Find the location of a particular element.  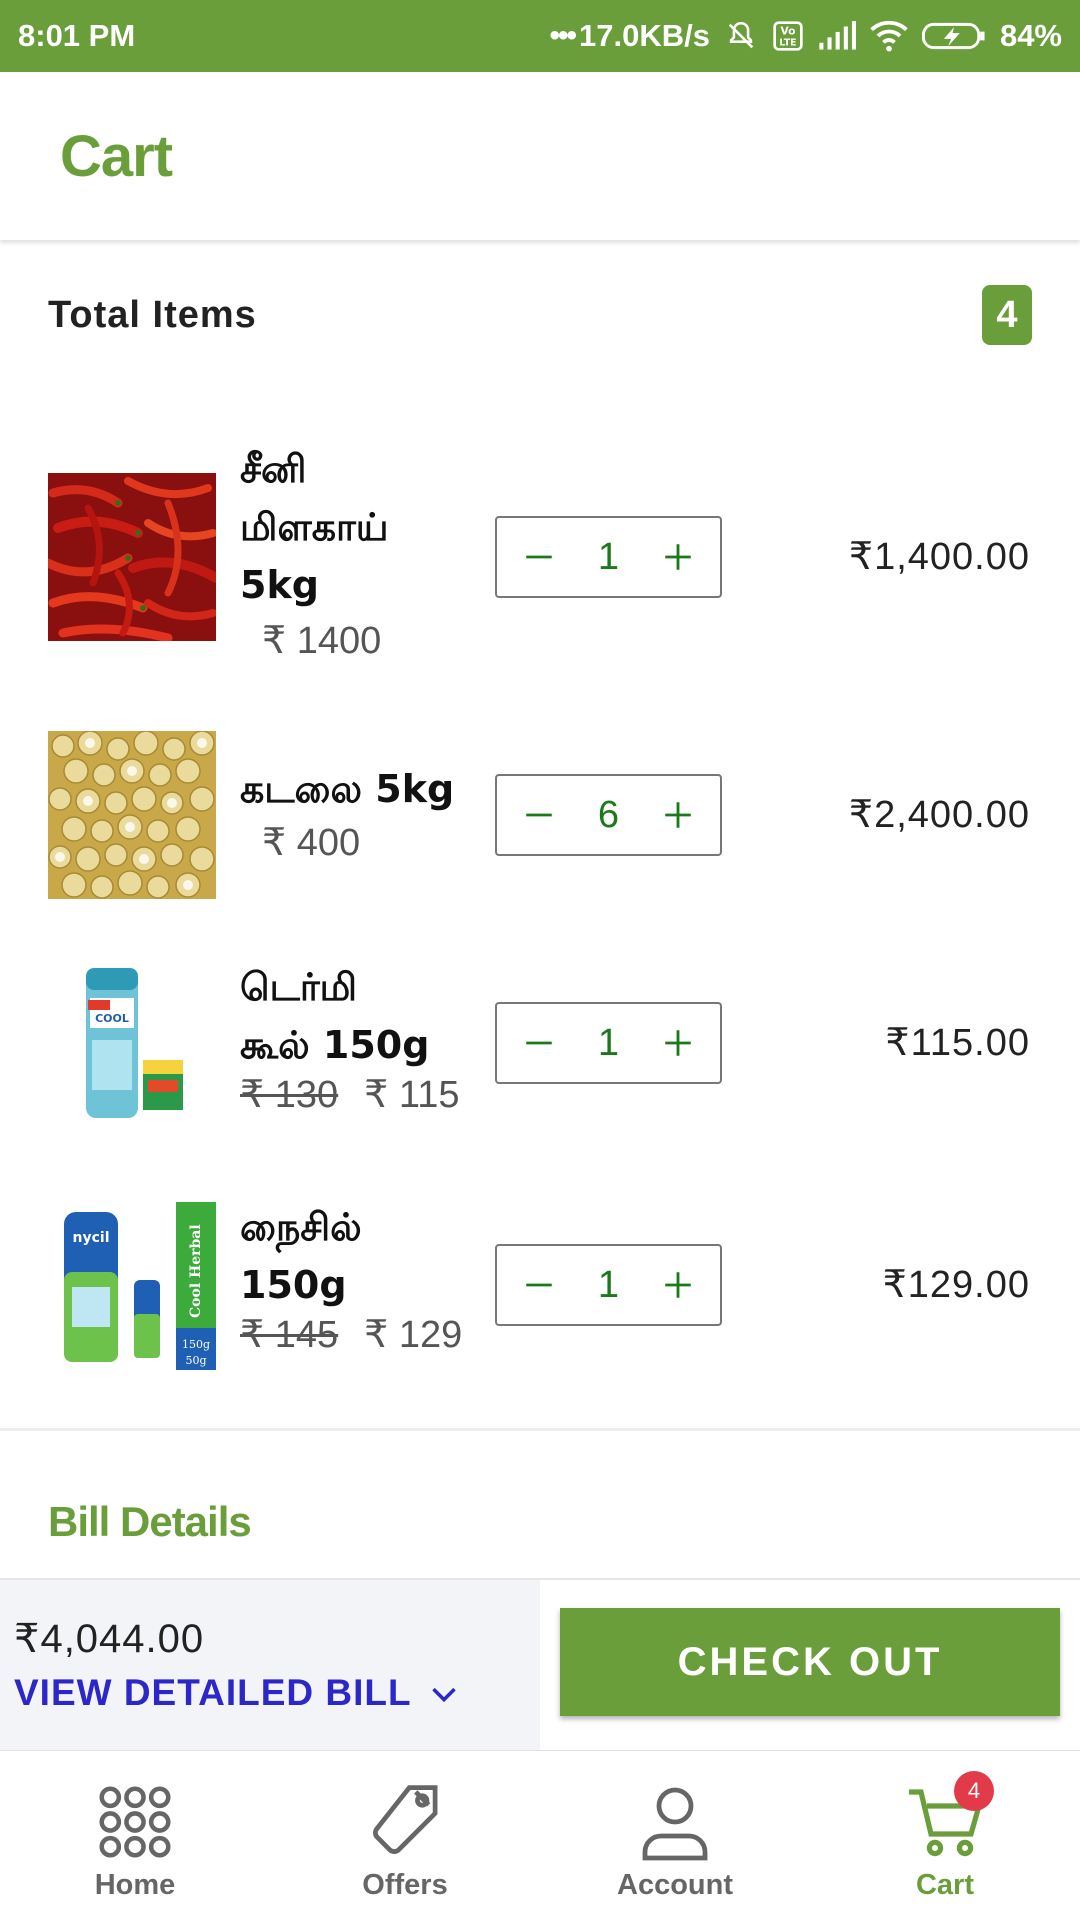

grand-total: ₹4,044.00 is located at coordinates (109, 1639).